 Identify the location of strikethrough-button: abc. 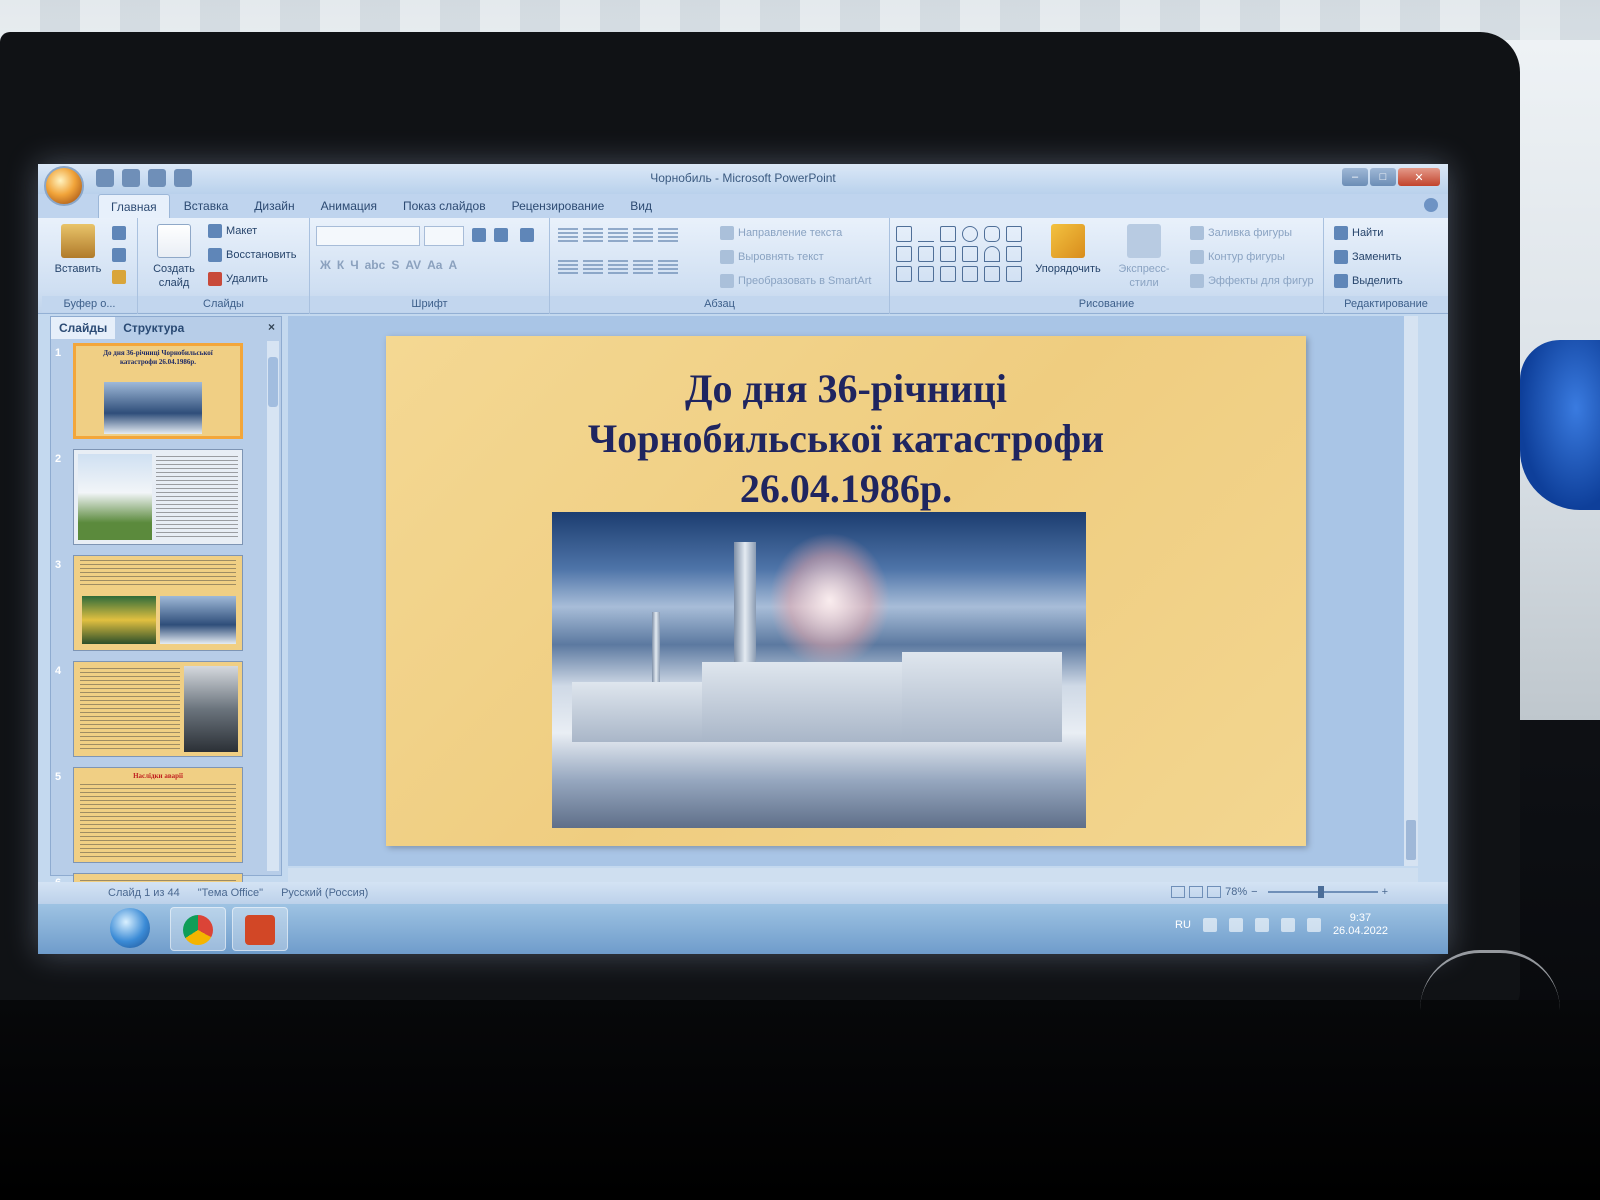
(375, 265).